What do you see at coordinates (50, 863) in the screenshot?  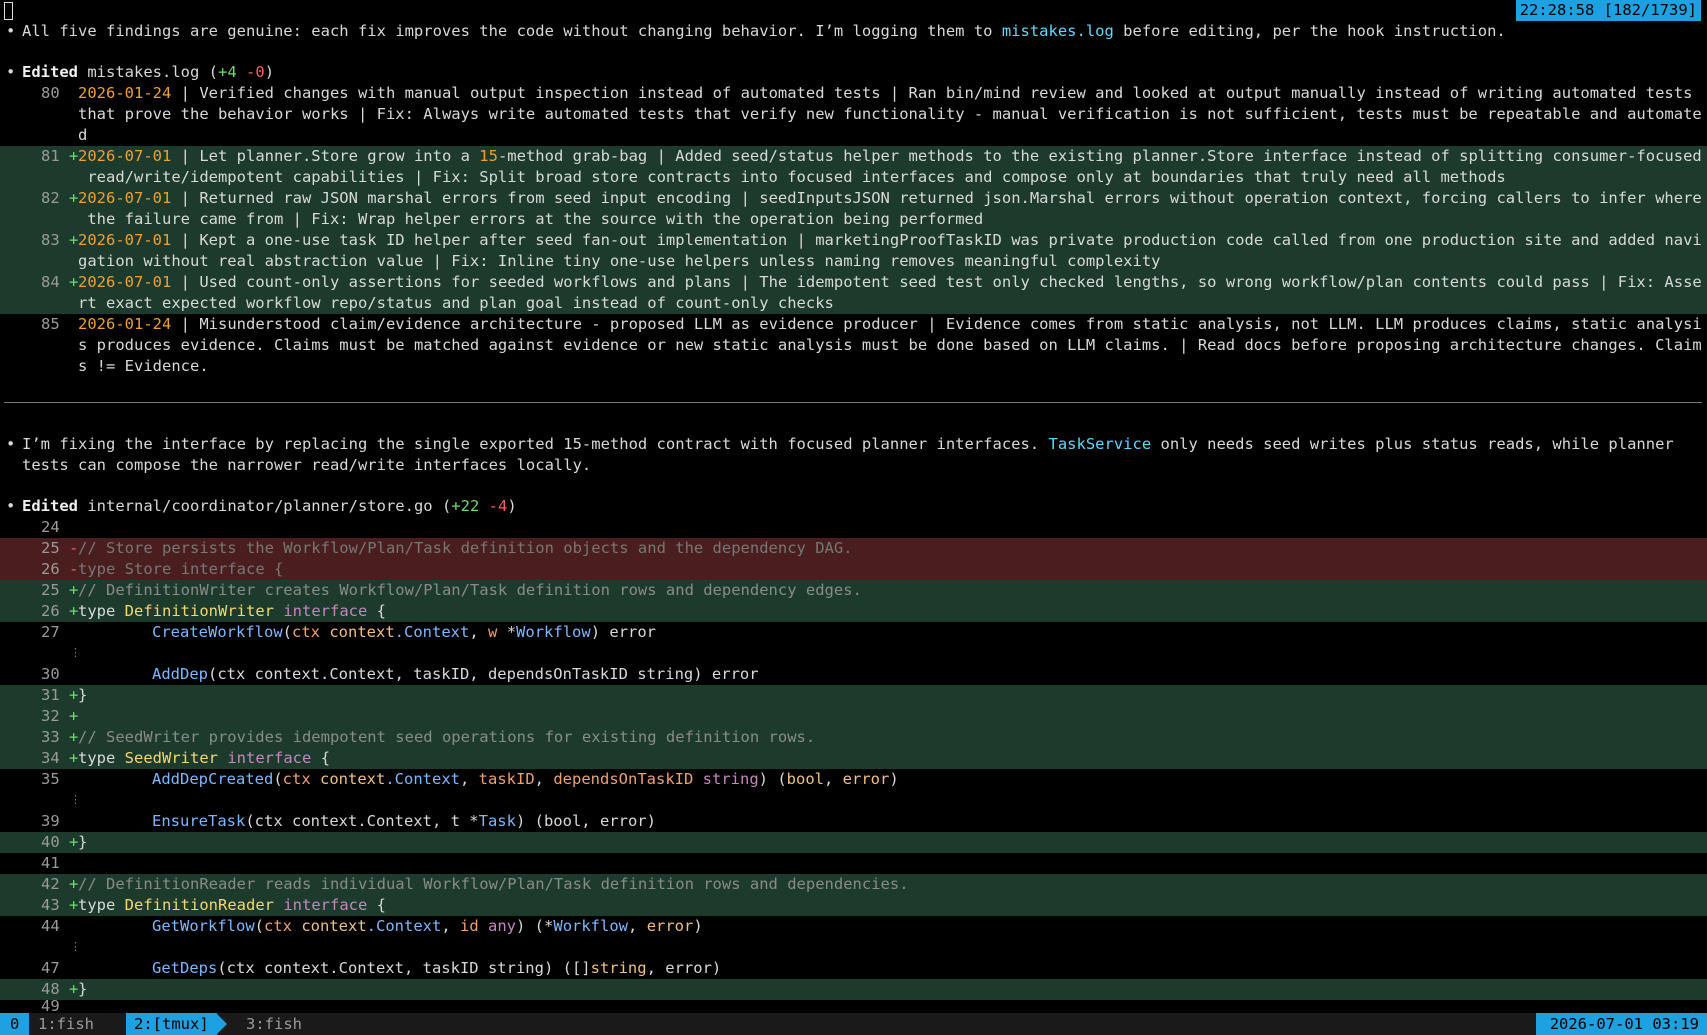 I see `code-line: 41` at bounding box center [50, 863].